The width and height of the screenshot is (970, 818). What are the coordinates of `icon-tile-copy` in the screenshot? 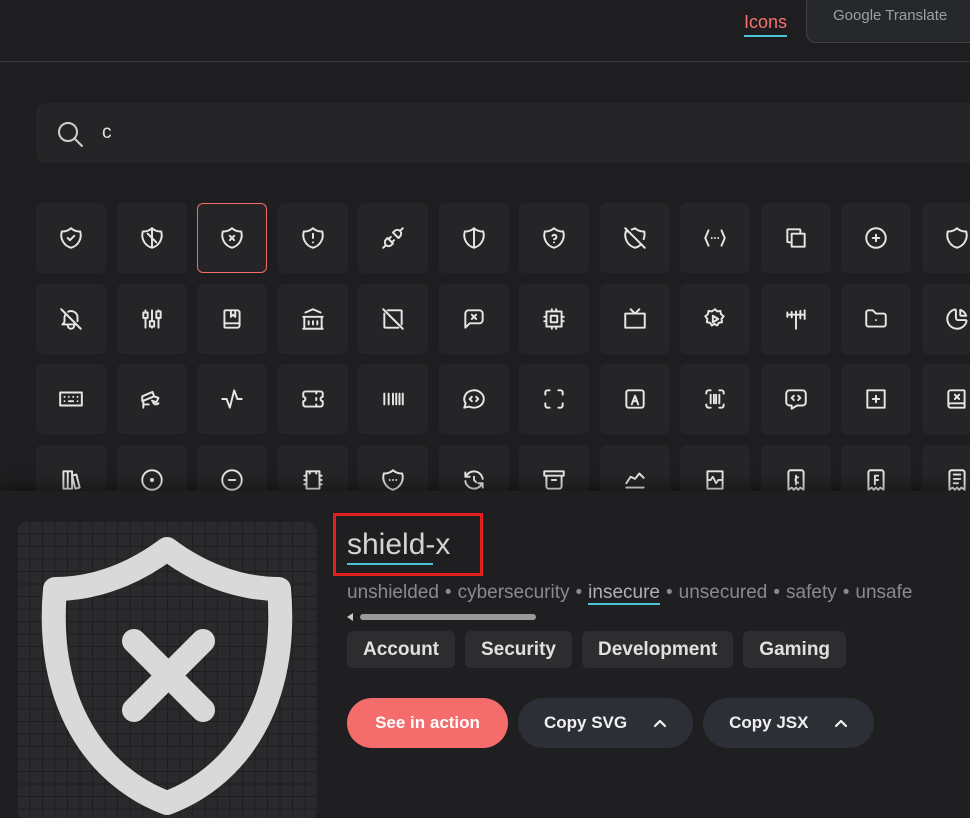 It's located at (796, 238).